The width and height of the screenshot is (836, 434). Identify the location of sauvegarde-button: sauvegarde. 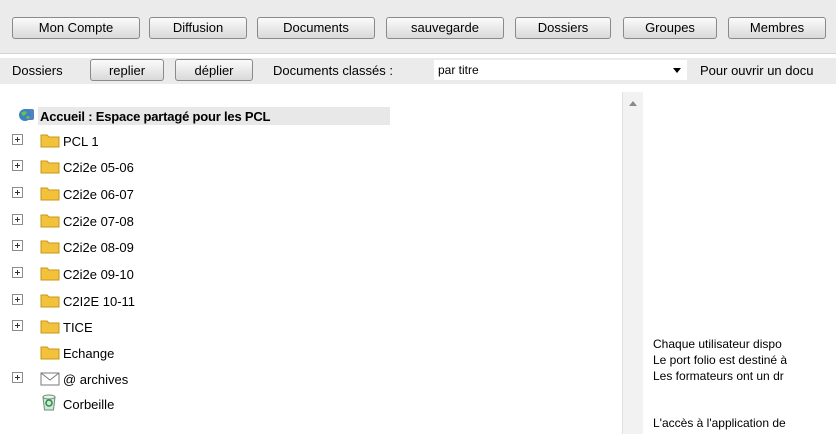
(445, 28).